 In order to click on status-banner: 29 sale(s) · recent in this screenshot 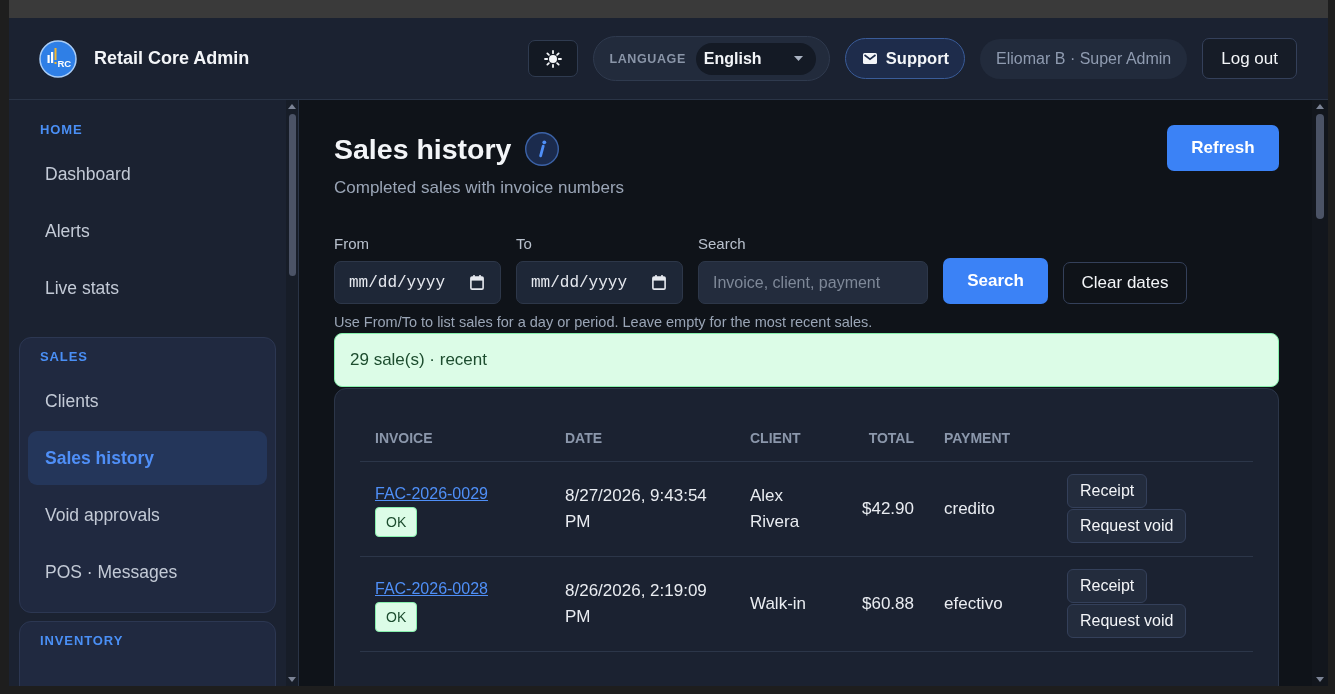, I will do `click(806, 360)`.